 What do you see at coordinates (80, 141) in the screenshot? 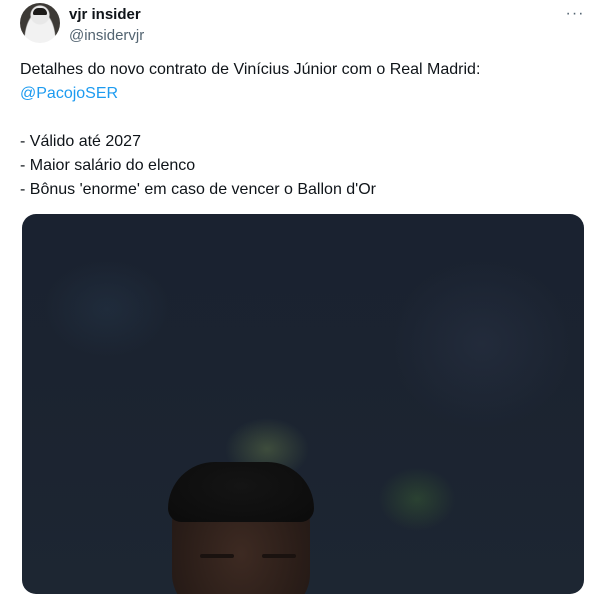
I see `tweet-bullet: - Válido até 2027` at bounding box center [80, 141].